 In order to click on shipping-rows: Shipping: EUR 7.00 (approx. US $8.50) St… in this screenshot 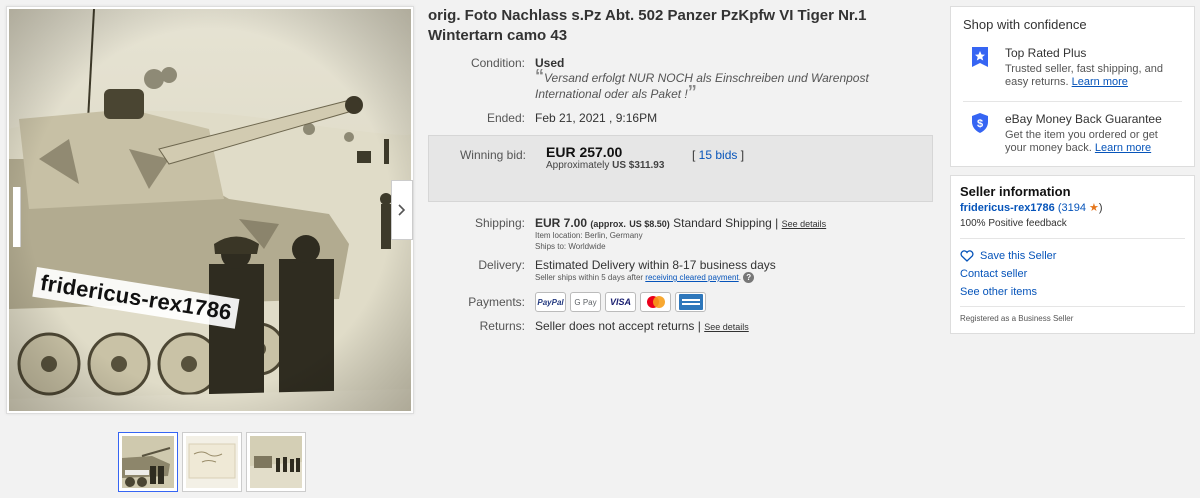, I will do `click(683, 274)`.